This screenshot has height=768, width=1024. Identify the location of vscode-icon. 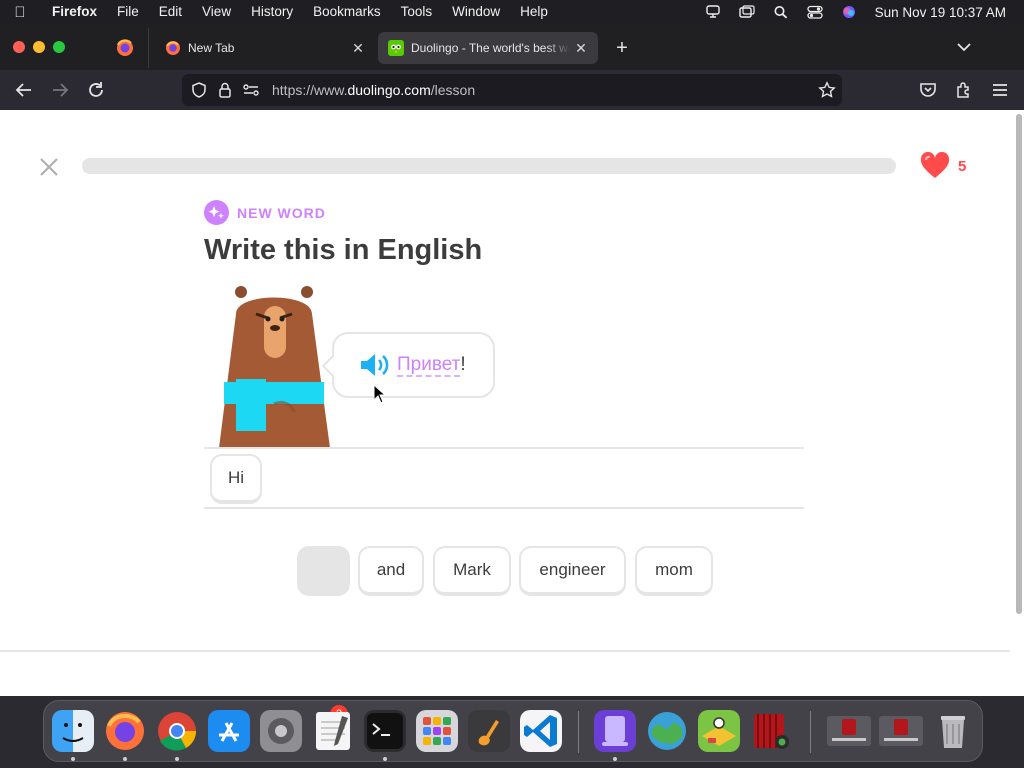
(541, 731).